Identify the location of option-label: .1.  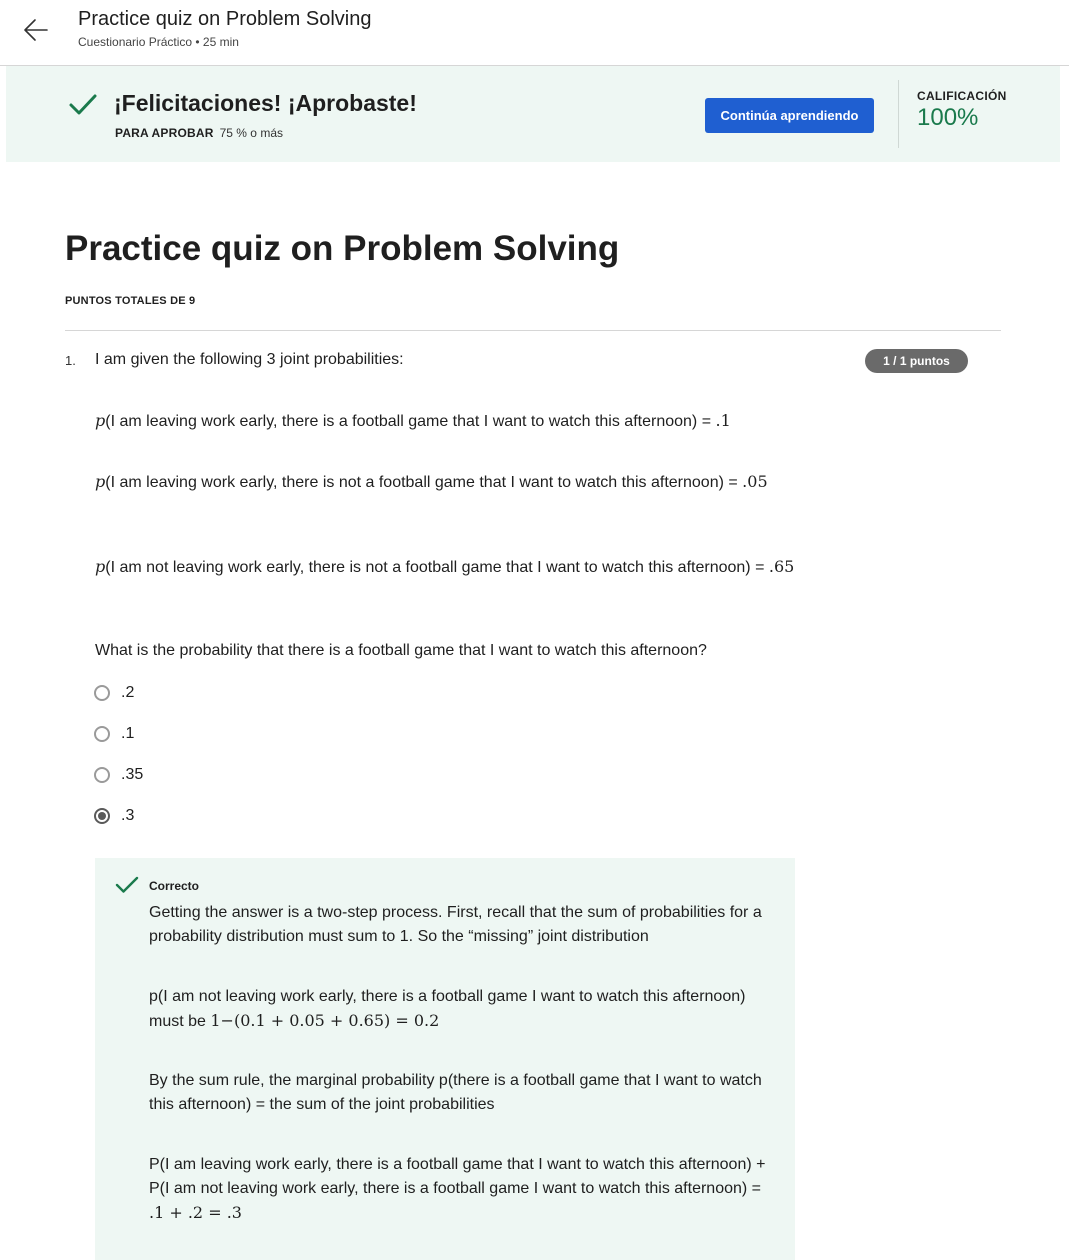
(128, 733).